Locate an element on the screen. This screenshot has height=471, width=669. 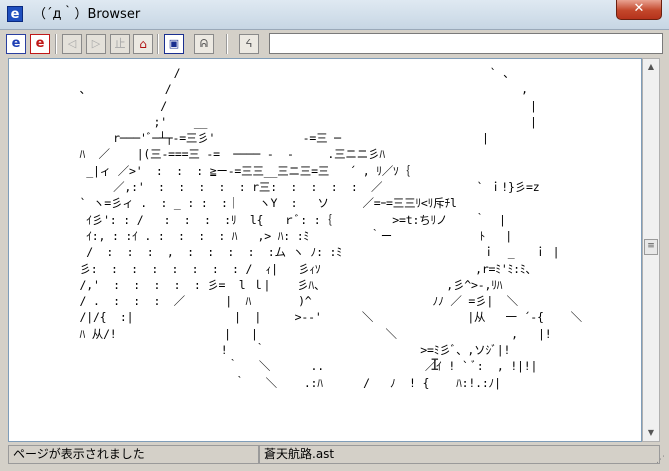
toolbar: e e ◁ ▷ 止 ⌂ ▣ ᕱ ᔦ is located at coordinates (334, 44).